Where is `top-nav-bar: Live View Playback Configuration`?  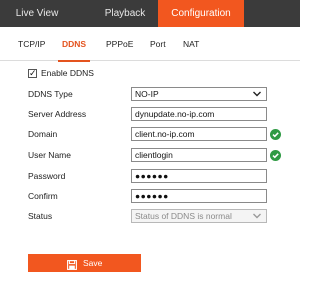
top-nav-bar: Live View Playback Configuration is located at coordinates (150, 13).